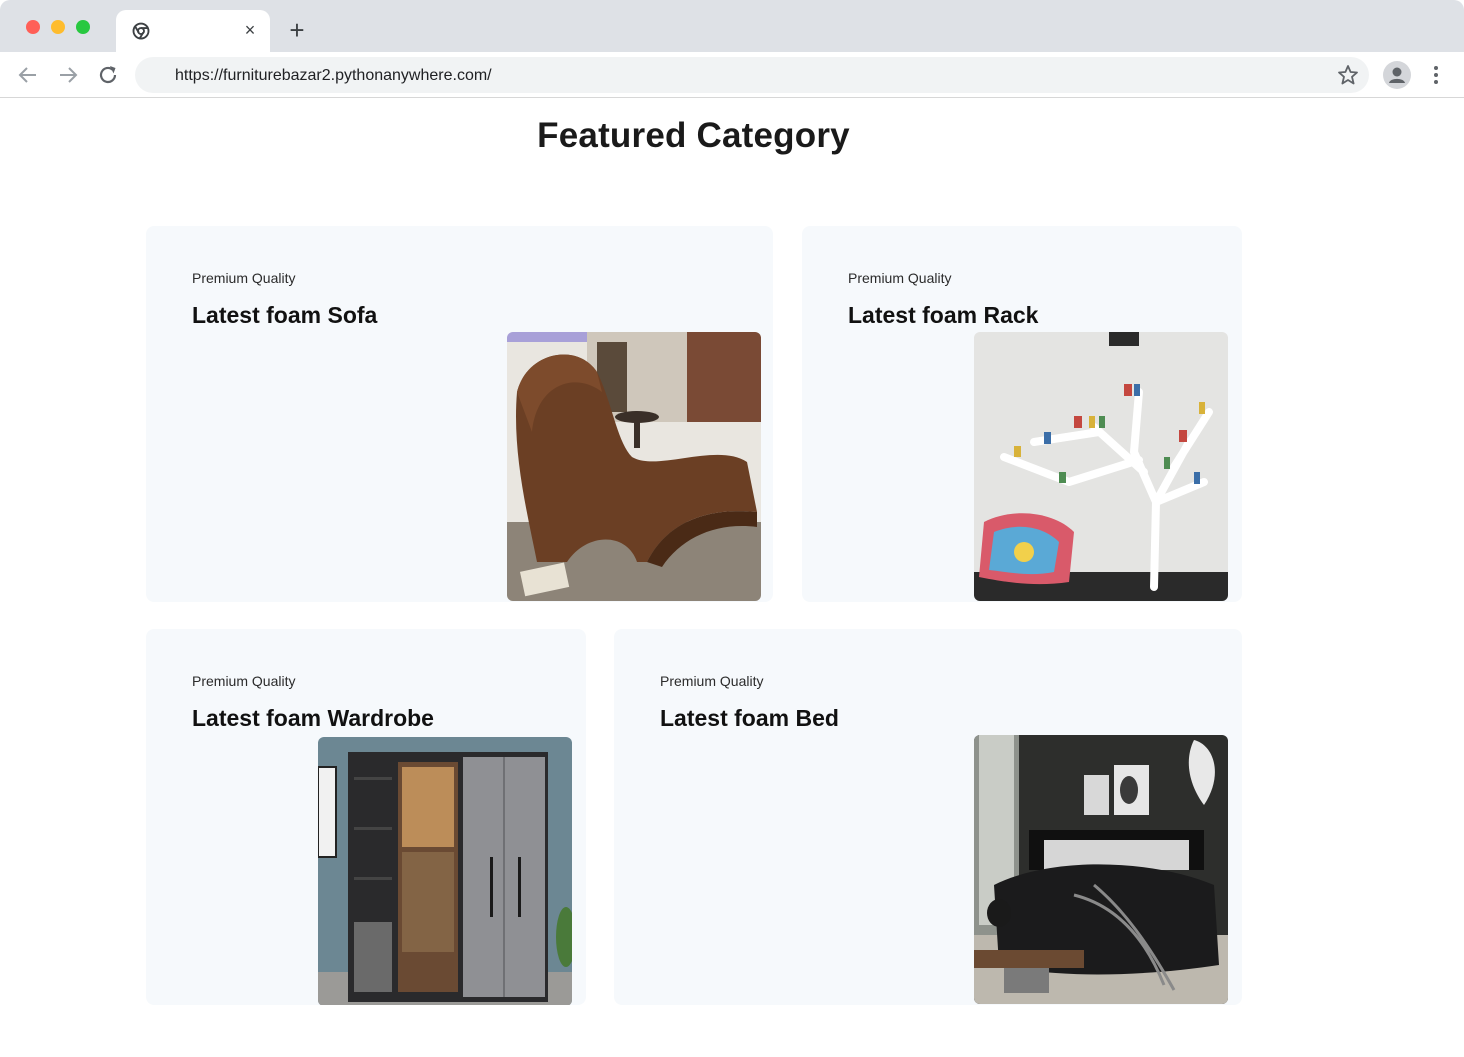 The image size is (1464, 1057). Describe the element at coordinates (1397, 75) in the screenshot. I see `profile-icon` at that location.